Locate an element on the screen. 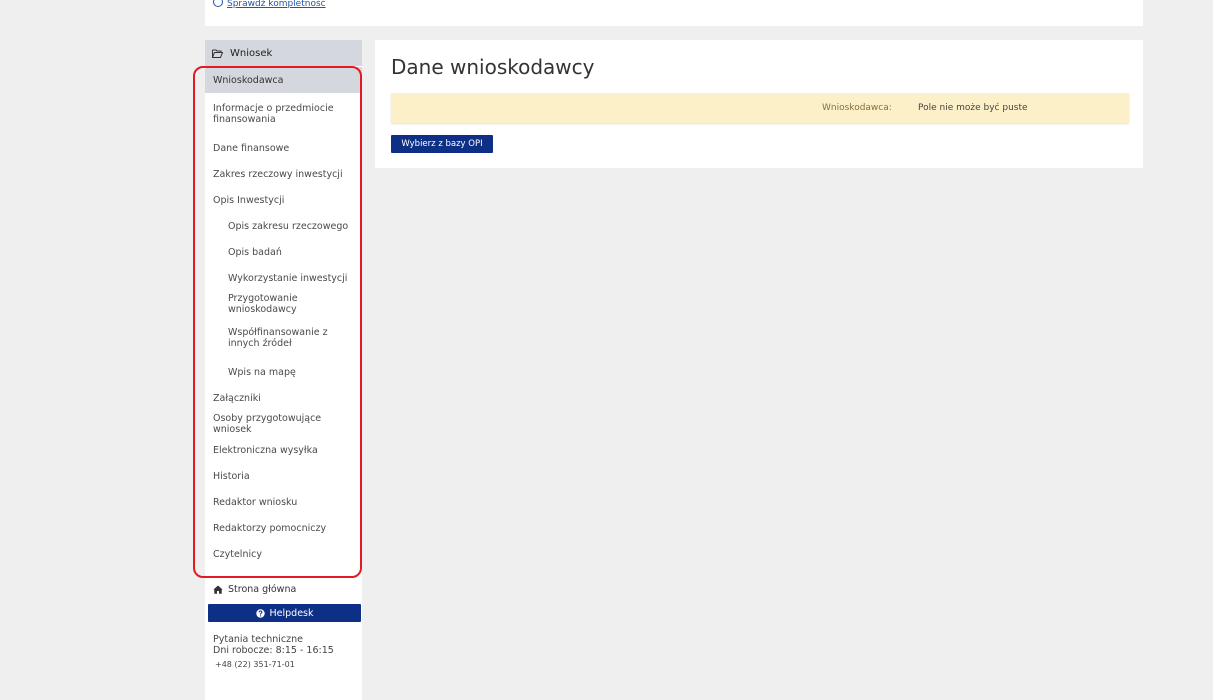  sidebar-item-osoby: Osoby przygotowujące wniosek is located at coordinates (283, 424).